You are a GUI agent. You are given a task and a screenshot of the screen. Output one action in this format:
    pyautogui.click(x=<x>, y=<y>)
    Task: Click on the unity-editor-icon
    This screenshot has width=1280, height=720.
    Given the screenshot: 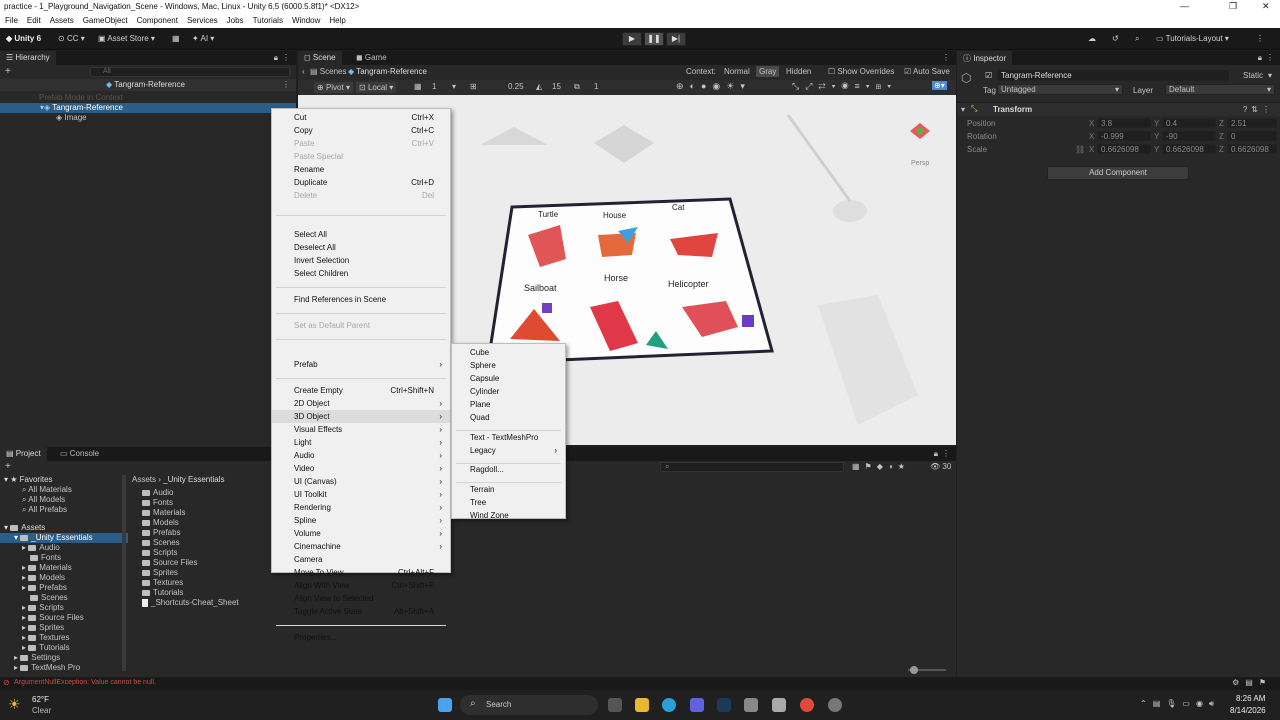 What is the action you would take?
    pyautogui.click(x=779, y=705)
    